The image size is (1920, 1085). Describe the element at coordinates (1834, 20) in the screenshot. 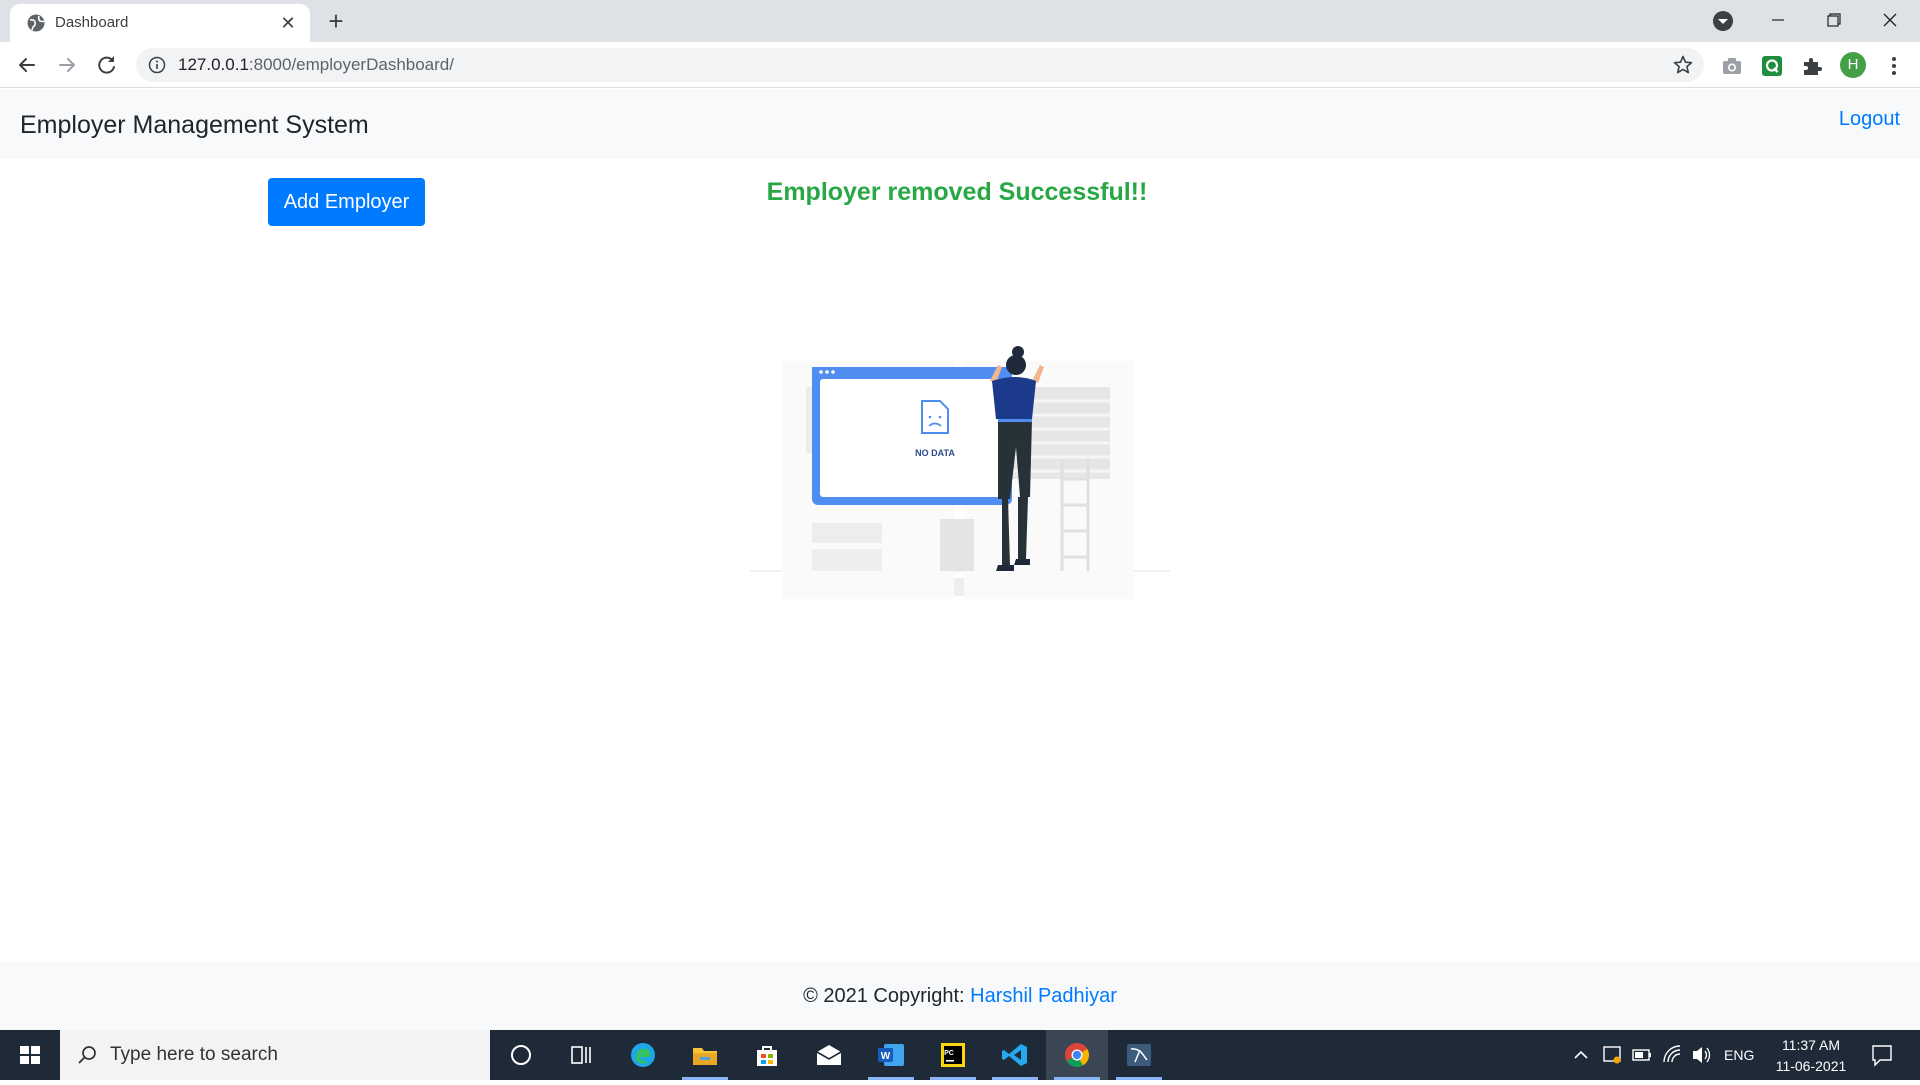

I see `restore-icon` at that location.